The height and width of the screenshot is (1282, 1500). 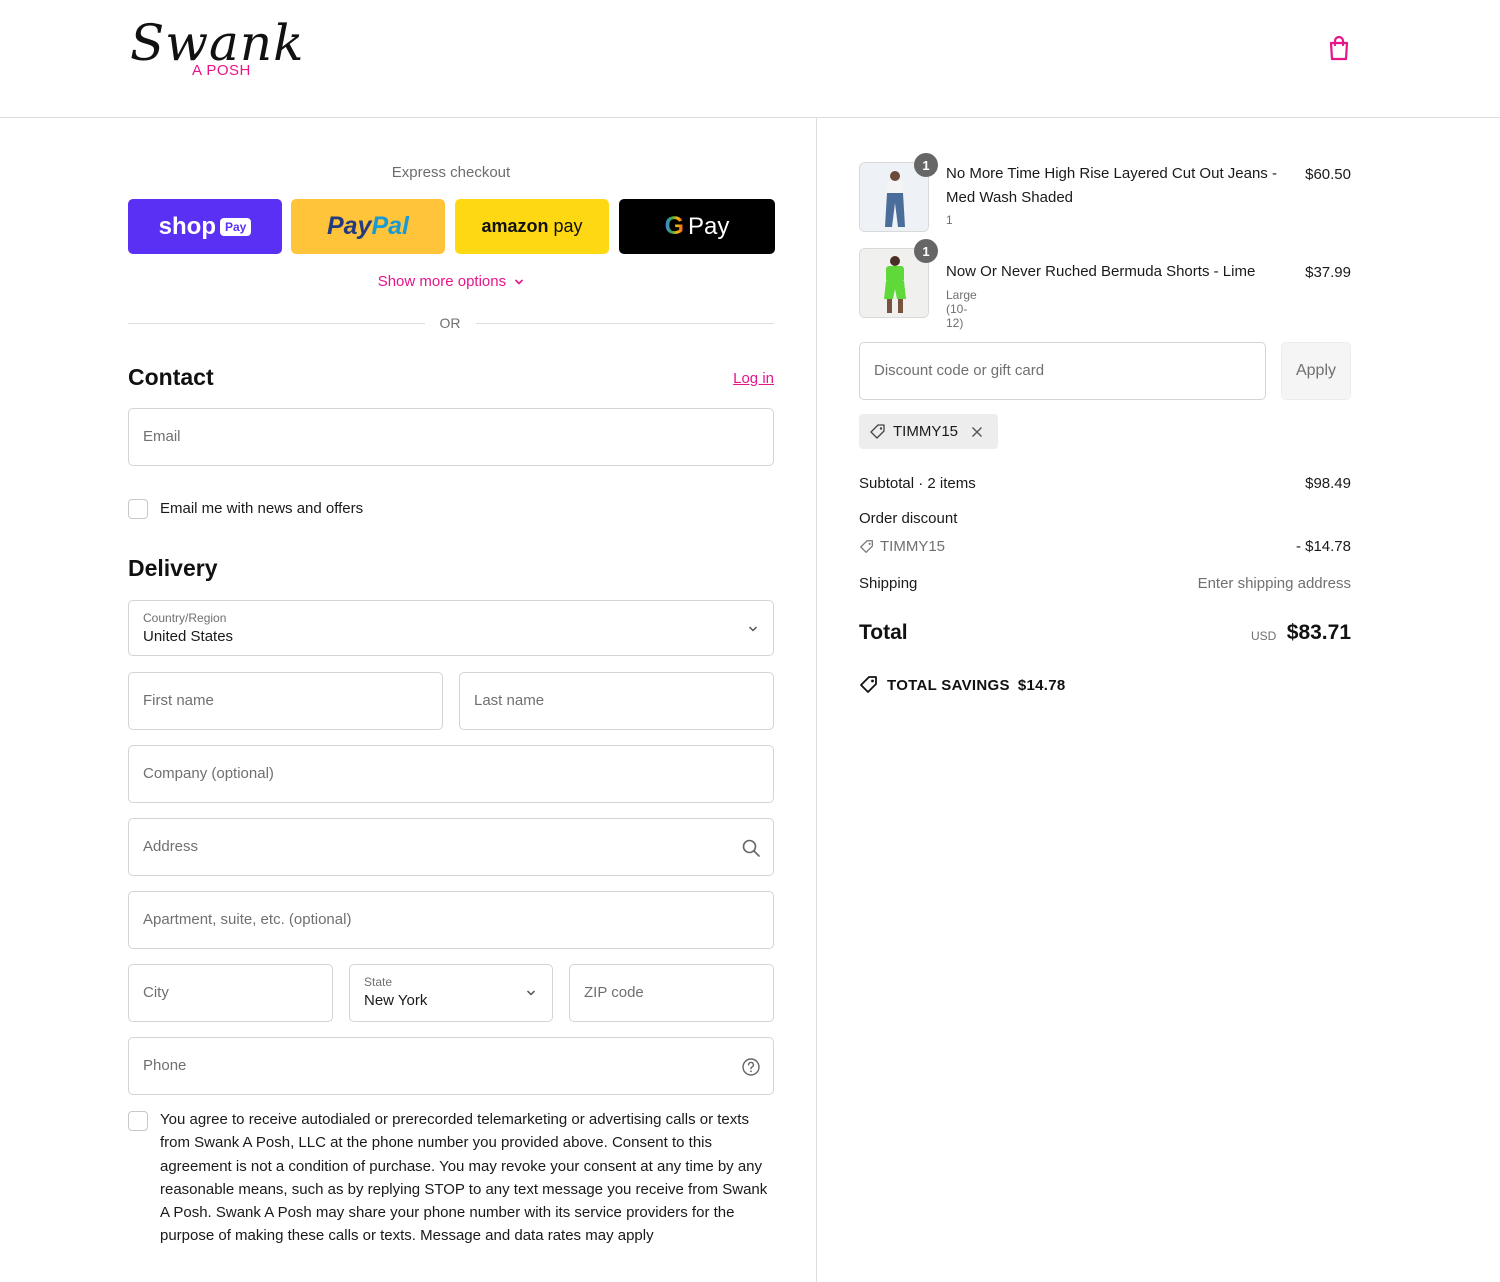 I want to click on discount-code-label: TIMMY15, so click(x=913, y=546).